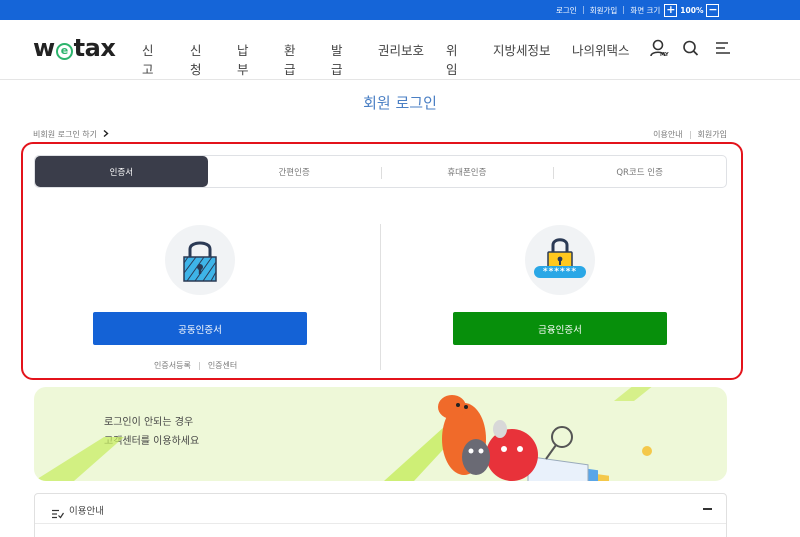  I want to click on password-mask: ******, so click(560, 272).